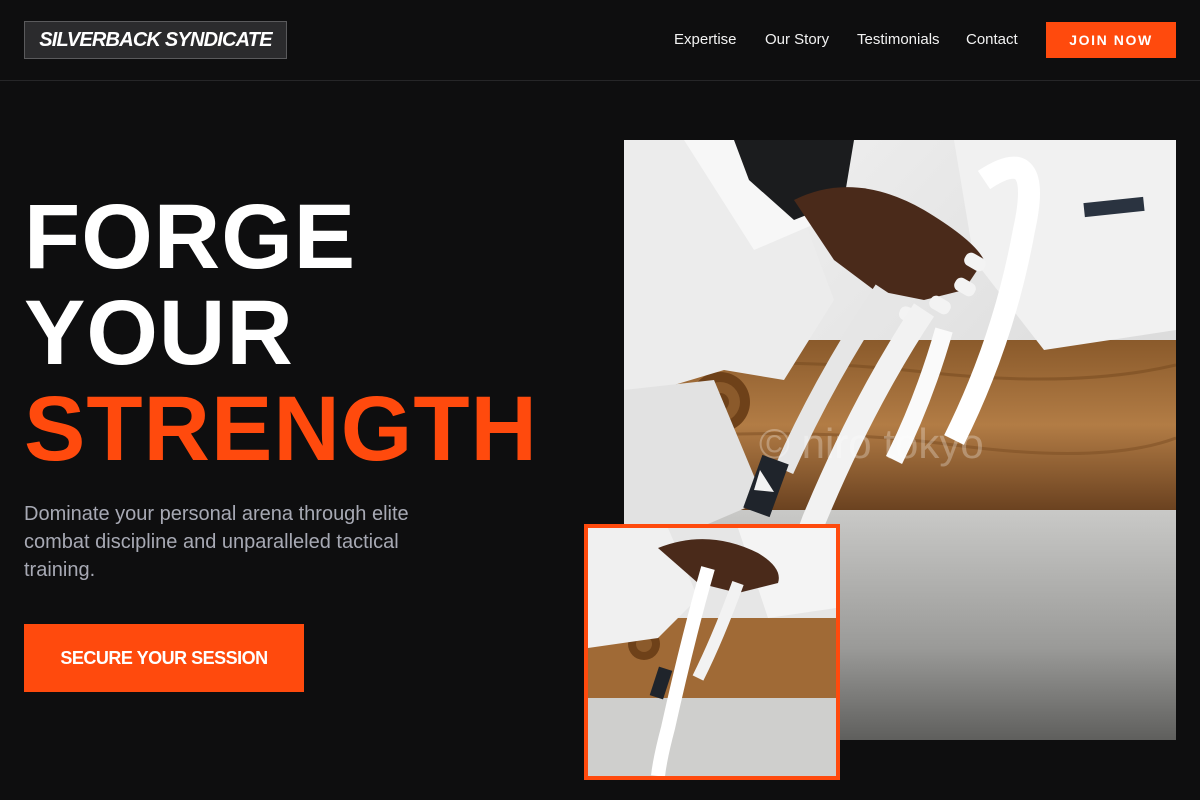 Image resolution: width=1200 pixels, height=800 pixels. Describe the element at coordinates (1111, 40) in the screenshot. I see `join-now-button: JOIN NOW` at that location.